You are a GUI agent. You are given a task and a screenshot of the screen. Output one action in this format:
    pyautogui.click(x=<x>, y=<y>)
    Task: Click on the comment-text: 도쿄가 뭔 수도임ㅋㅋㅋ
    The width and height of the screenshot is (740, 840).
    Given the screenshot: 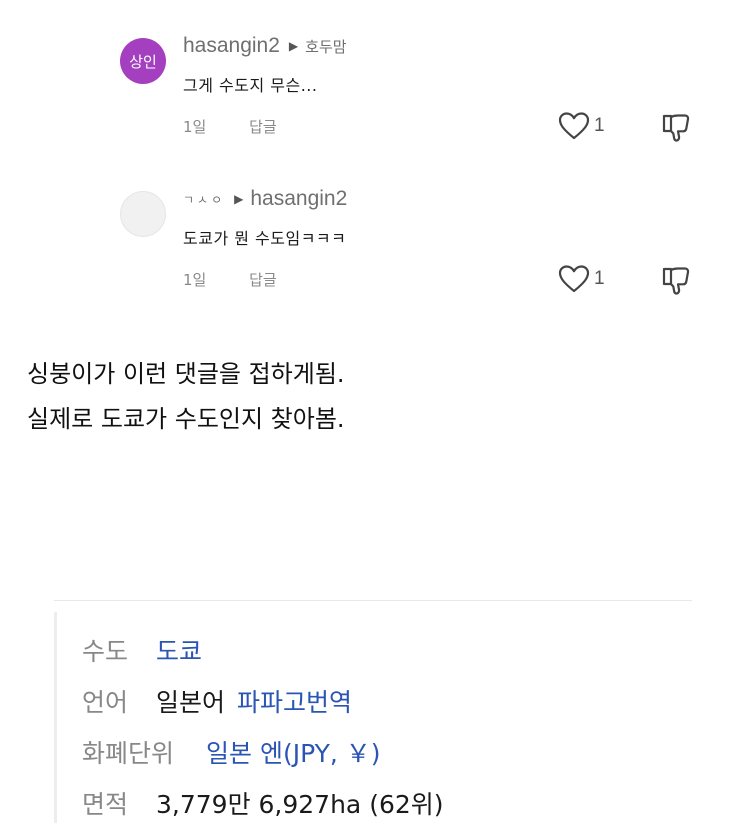 What is the action you would take?
    pyautogui.click(x=265, y=238)
    